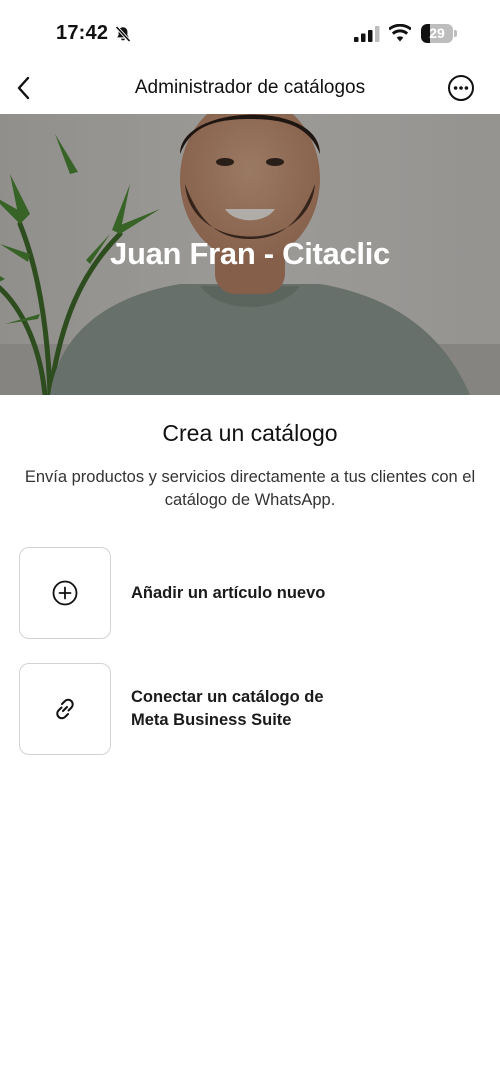  I want to click on page-title: Administrador de catálogos, so click(250, 87).